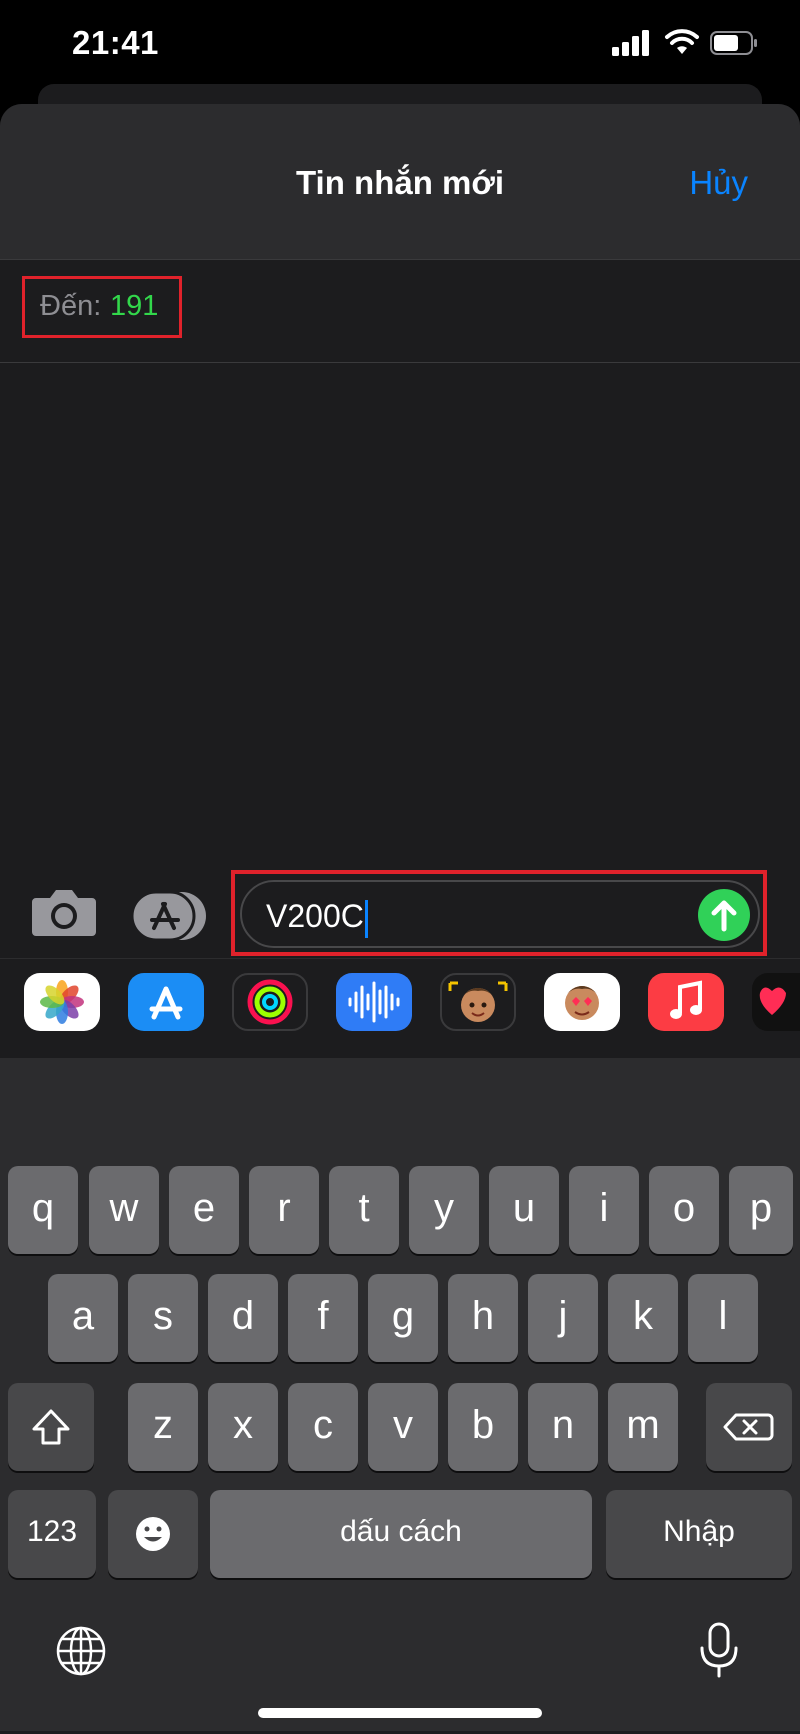 The image size is (800, 1734). I want to click on microphone-icon, so click(719, 1650).